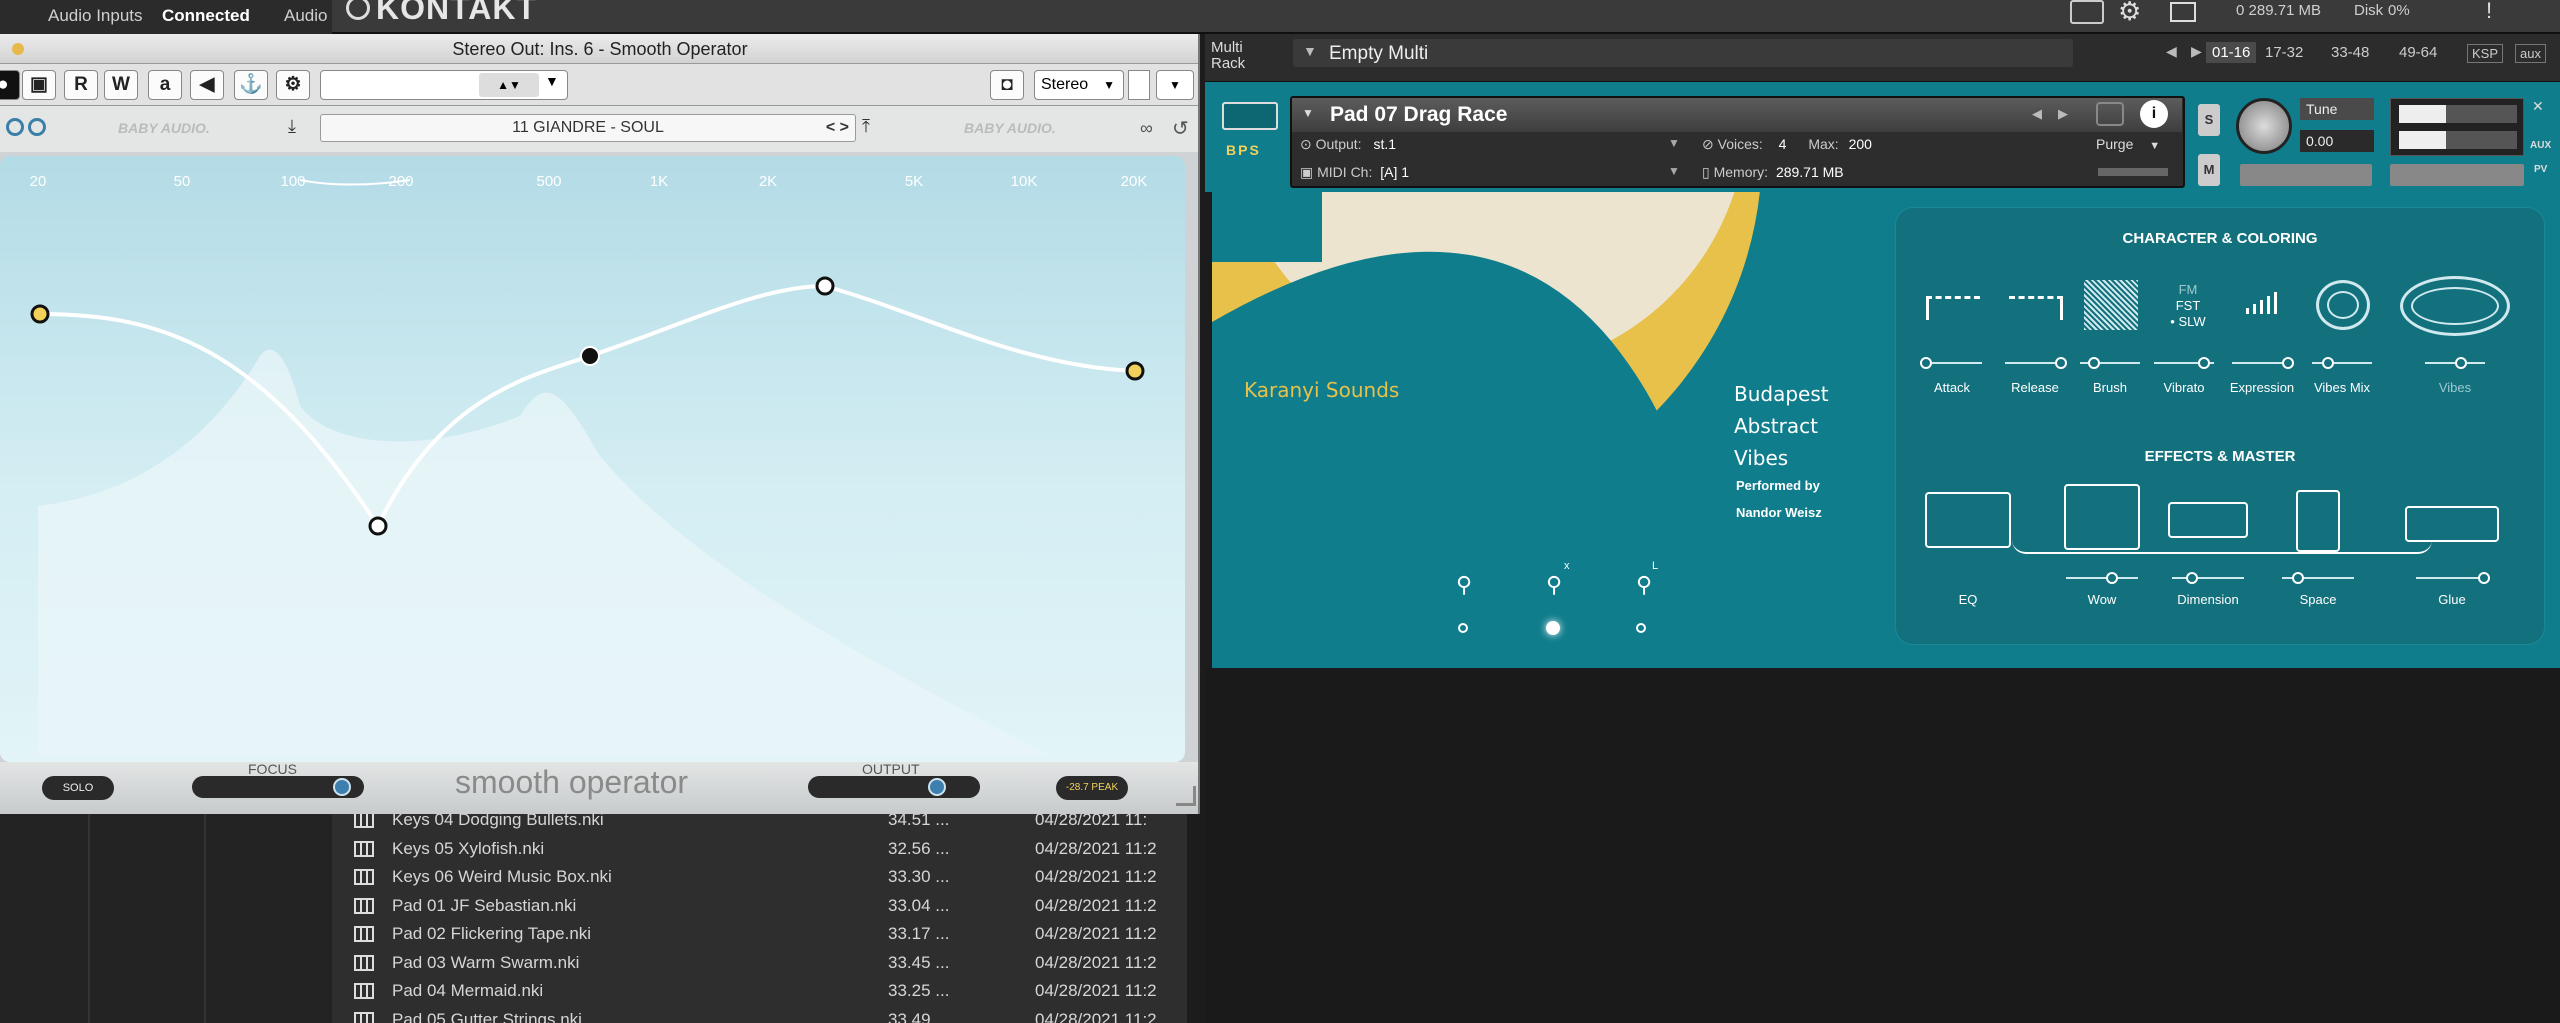  Describe the element at coordinates (2036, 308) in the screenshot. I see `release-envelope-icon` at that location.